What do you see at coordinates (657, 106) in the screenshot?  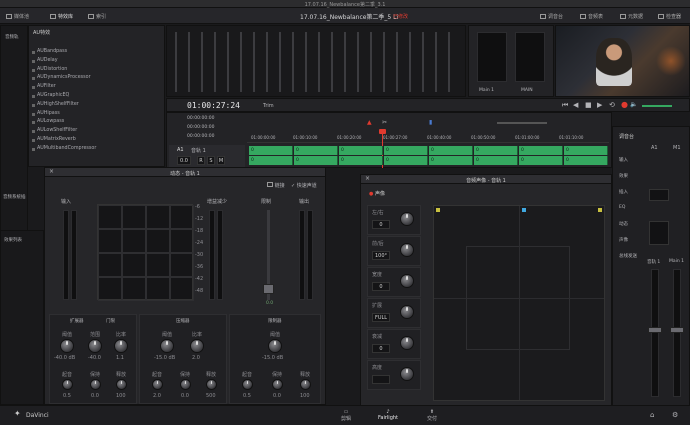 I see `volume-slider` at bounding box center [657, 106].